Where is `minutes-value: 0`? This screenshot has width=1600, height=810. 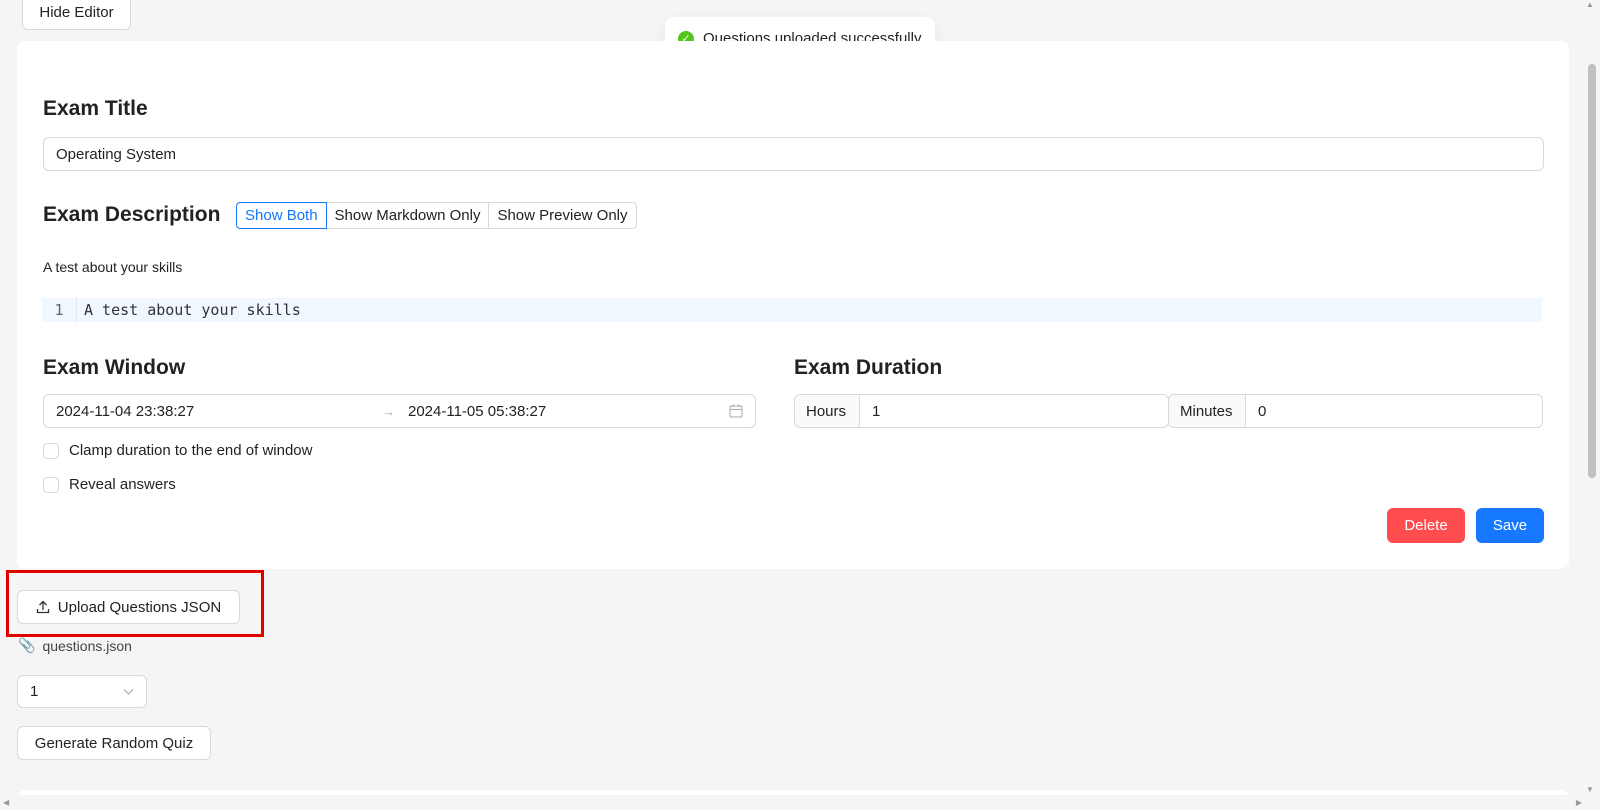
minutes-value: 0 is located at coordinates (1262, 411).